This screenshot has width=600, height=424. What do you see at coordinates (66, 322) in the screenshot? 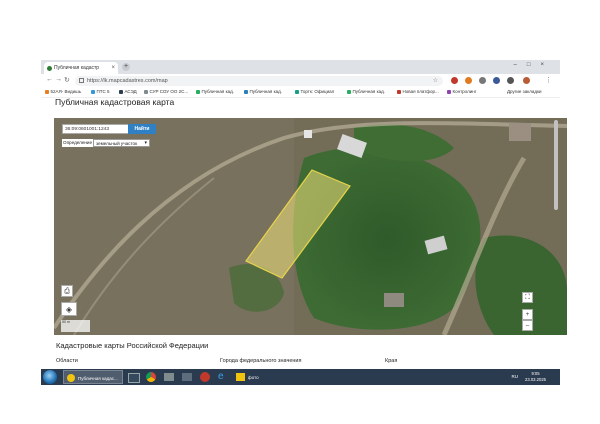
I see `scale-label: 50 m` at bounding box center [66, 322].